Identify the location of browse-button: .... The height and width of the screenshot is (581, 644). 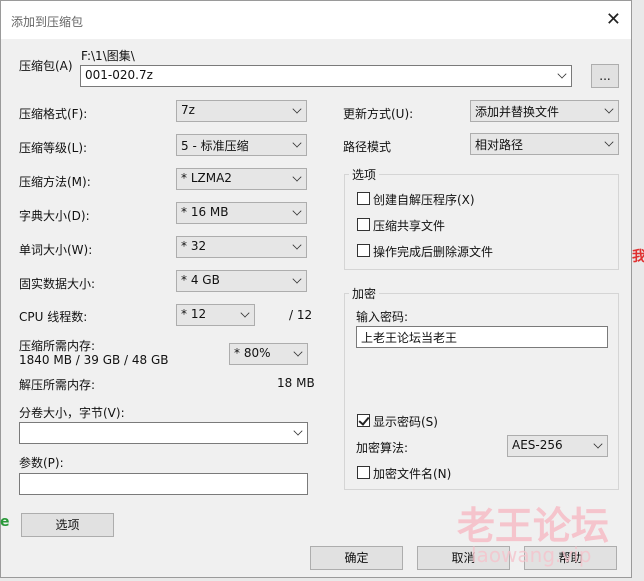
(605, 76).